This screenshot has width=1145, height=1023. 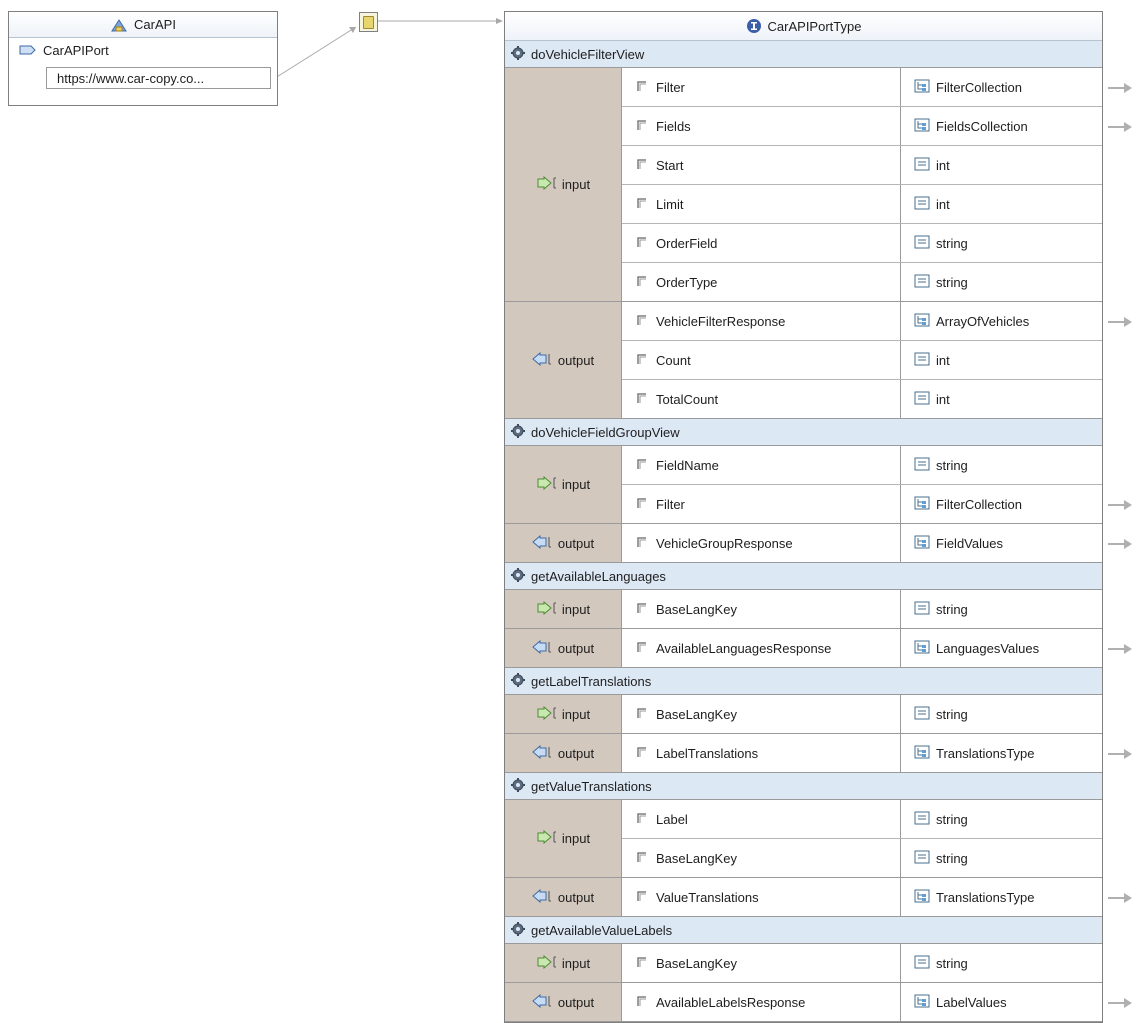 What do you see at coordinates (761, 243) in the screenshot?
I see `part-name-cell: OrderField` at bounding box center [761, 243].